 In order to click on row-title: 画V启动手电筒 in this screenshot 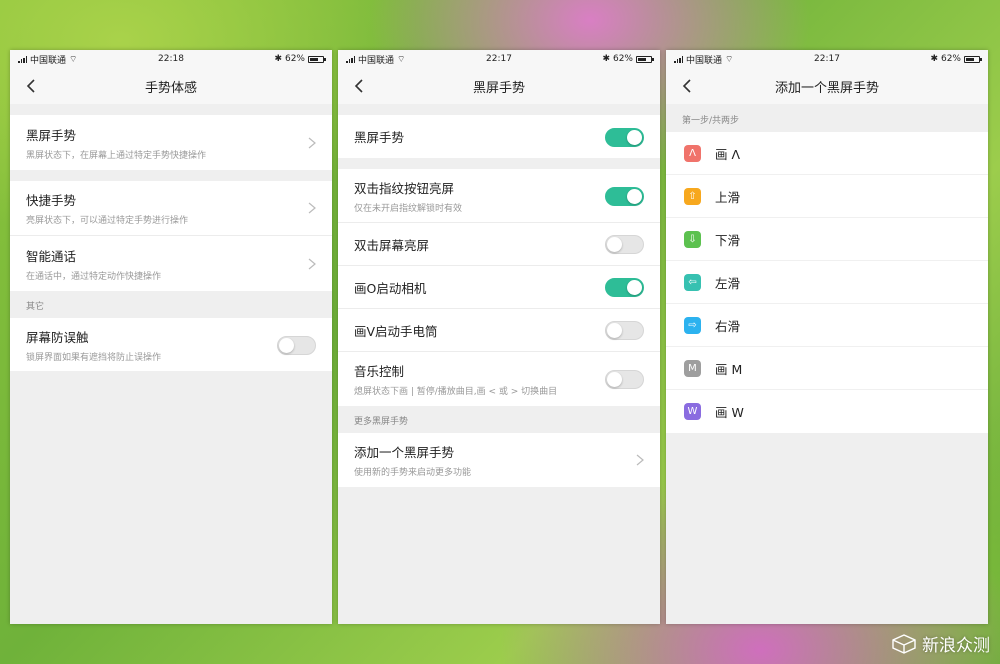, I will do `click(396, 331)`.